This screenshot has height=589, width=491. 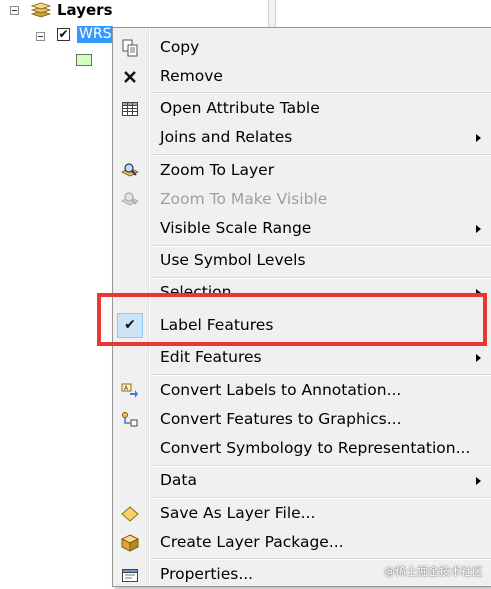 I want to click on menu-item-label: Use Symbol Levels, so click(x=233, y=260).